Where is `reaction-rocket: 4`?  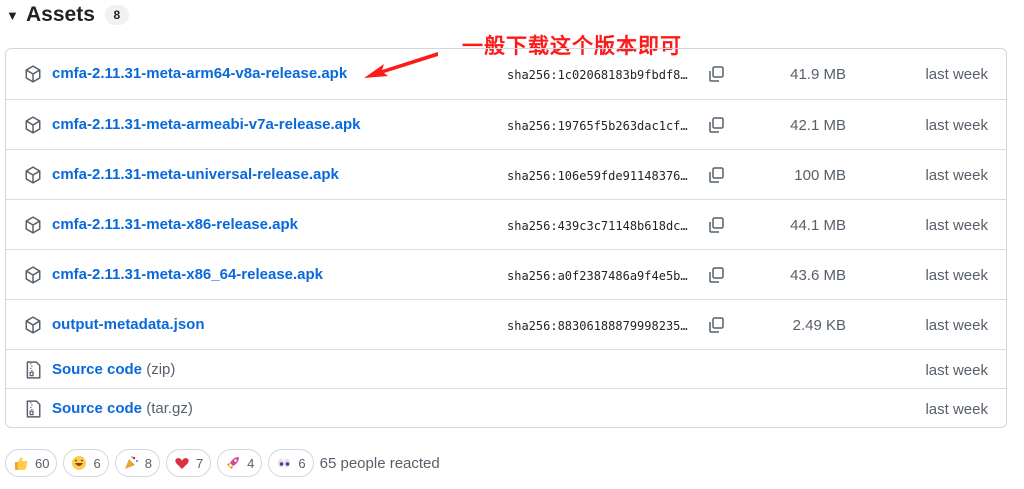
reaction-rocket: 4 is located at coordinates (240, 463).